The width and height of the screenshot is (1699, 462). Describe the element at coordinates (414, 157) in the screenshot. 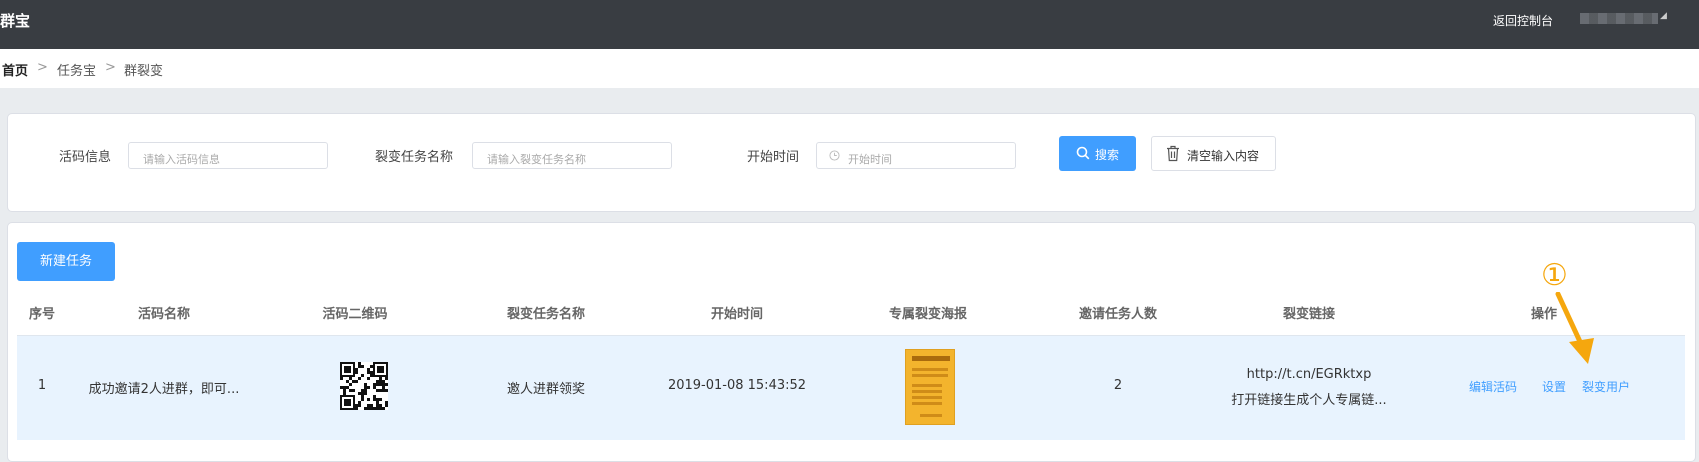

I see `task-name-label: 裂变任务名称` at that location.